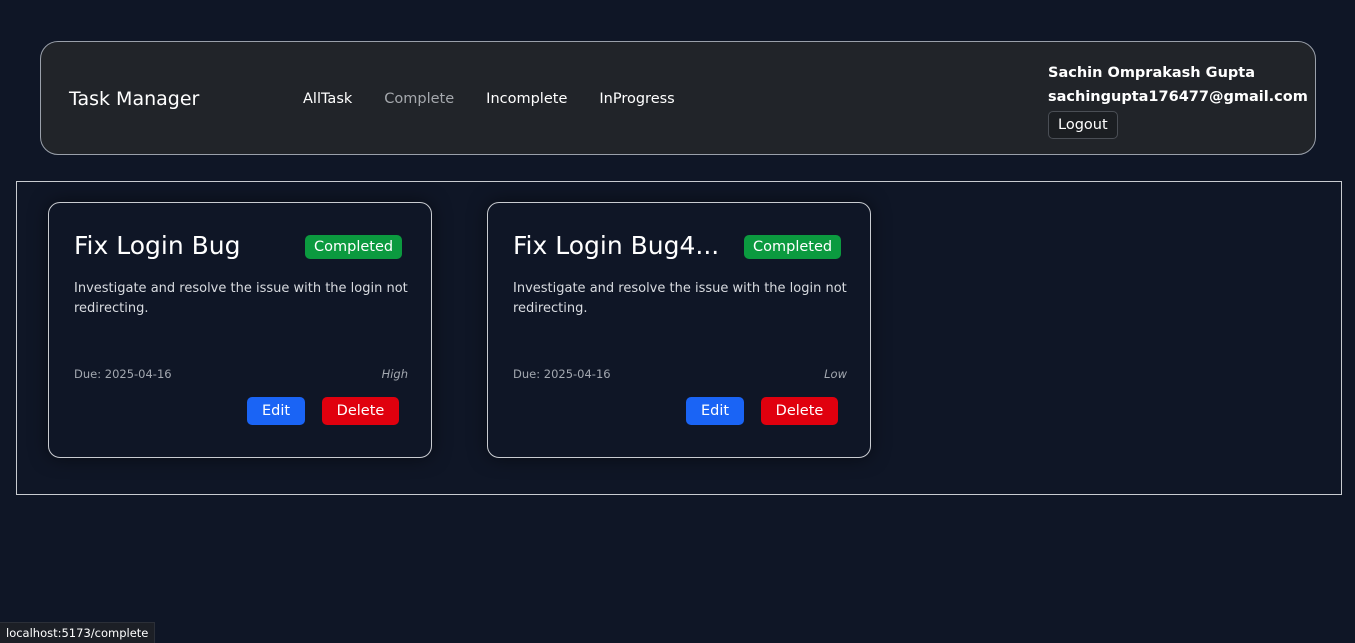  Describe the element at coordinates (157, 245) in the screenshot. I see `task-title: Fix Login Bug` at that location.